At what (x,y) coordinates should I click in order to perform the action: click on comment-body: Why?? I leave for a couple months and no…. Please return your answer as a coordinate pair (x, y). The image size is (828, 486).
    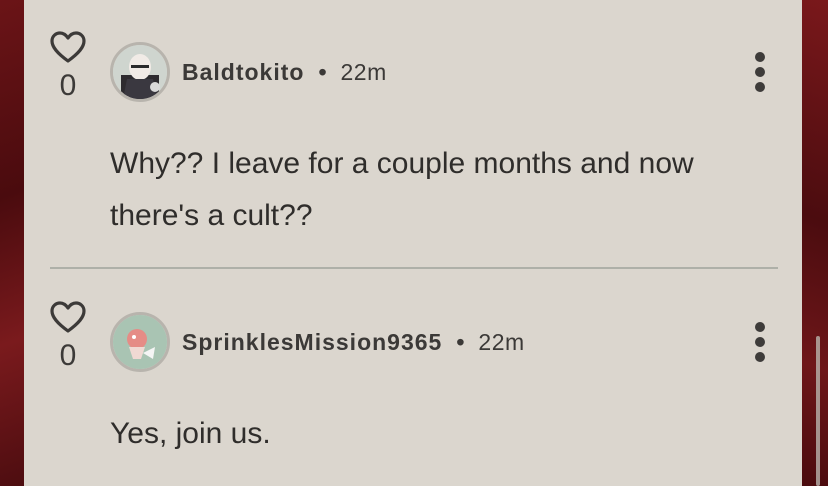
    Looking at the image, I should click on (402, 189).